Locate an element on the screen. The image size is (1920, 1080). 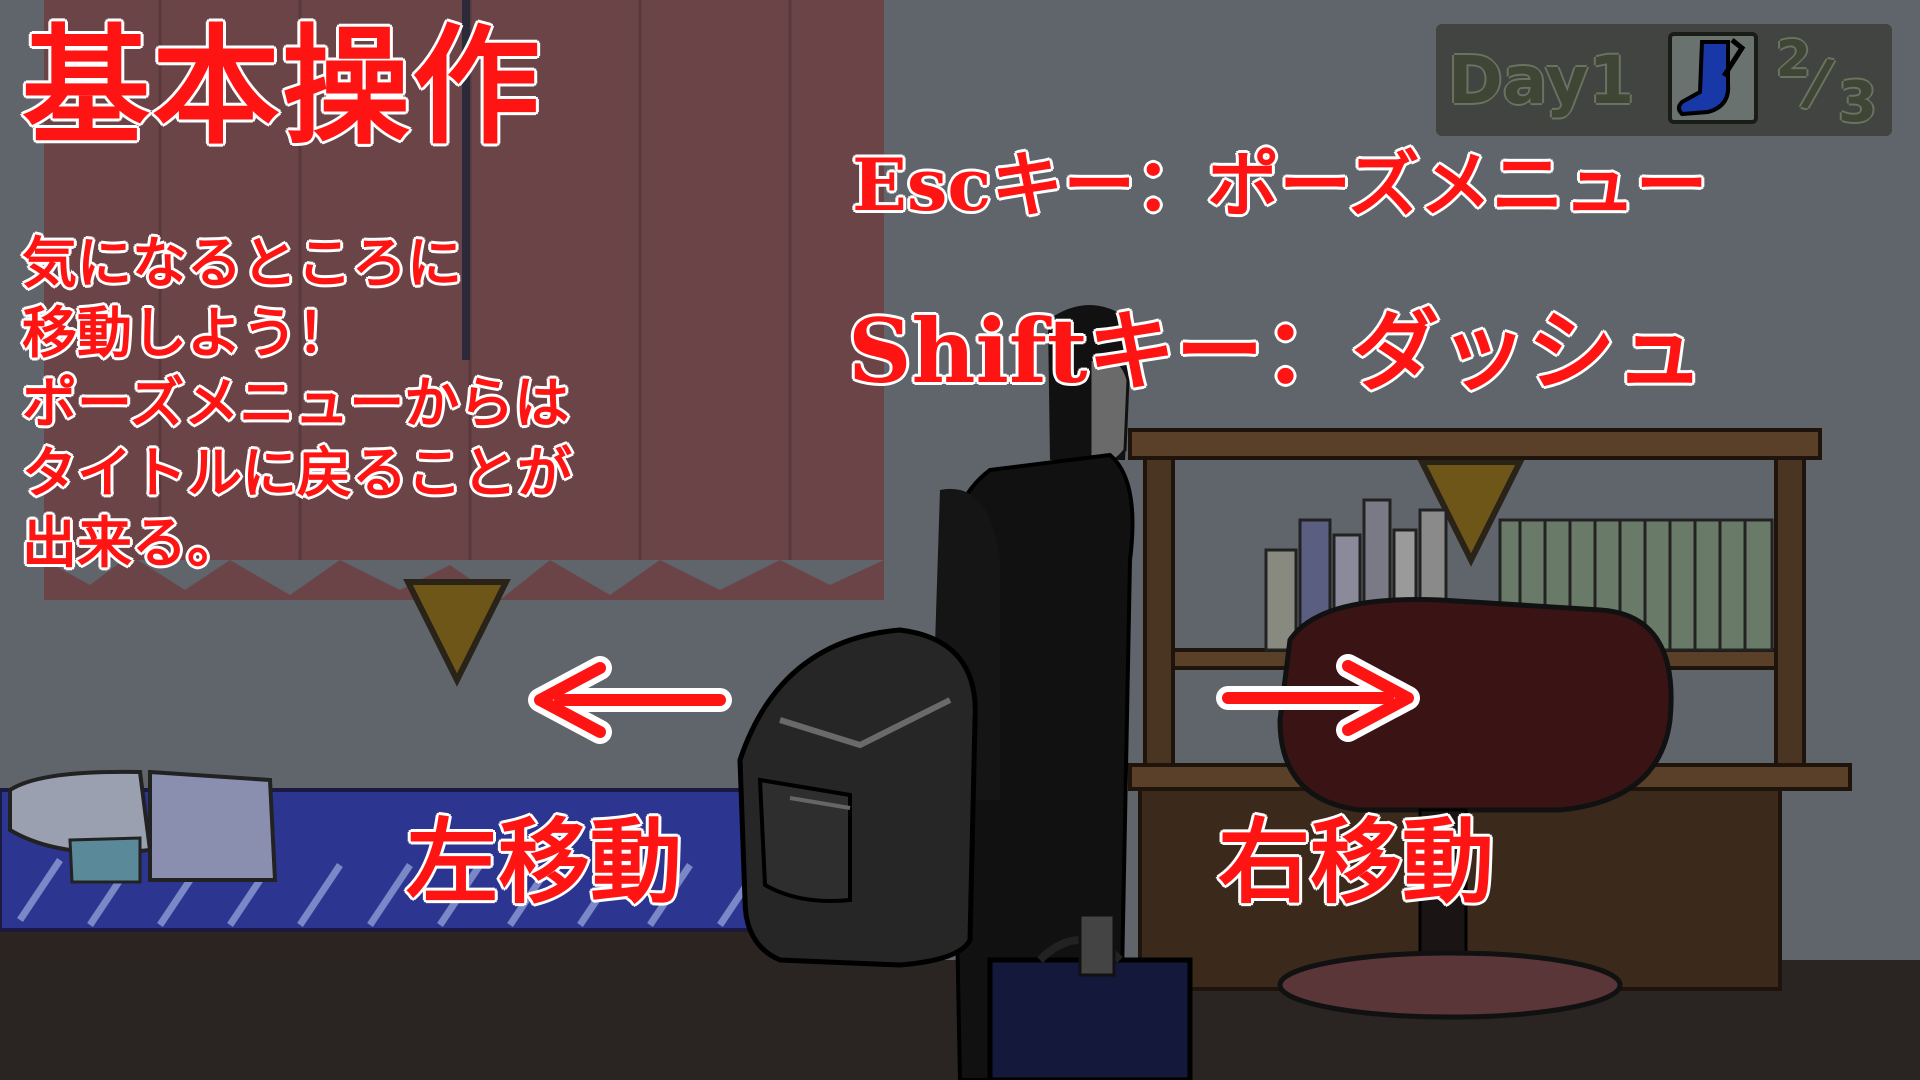
collected-counter: 2 / 3 is located at coordinates (1826, 82).